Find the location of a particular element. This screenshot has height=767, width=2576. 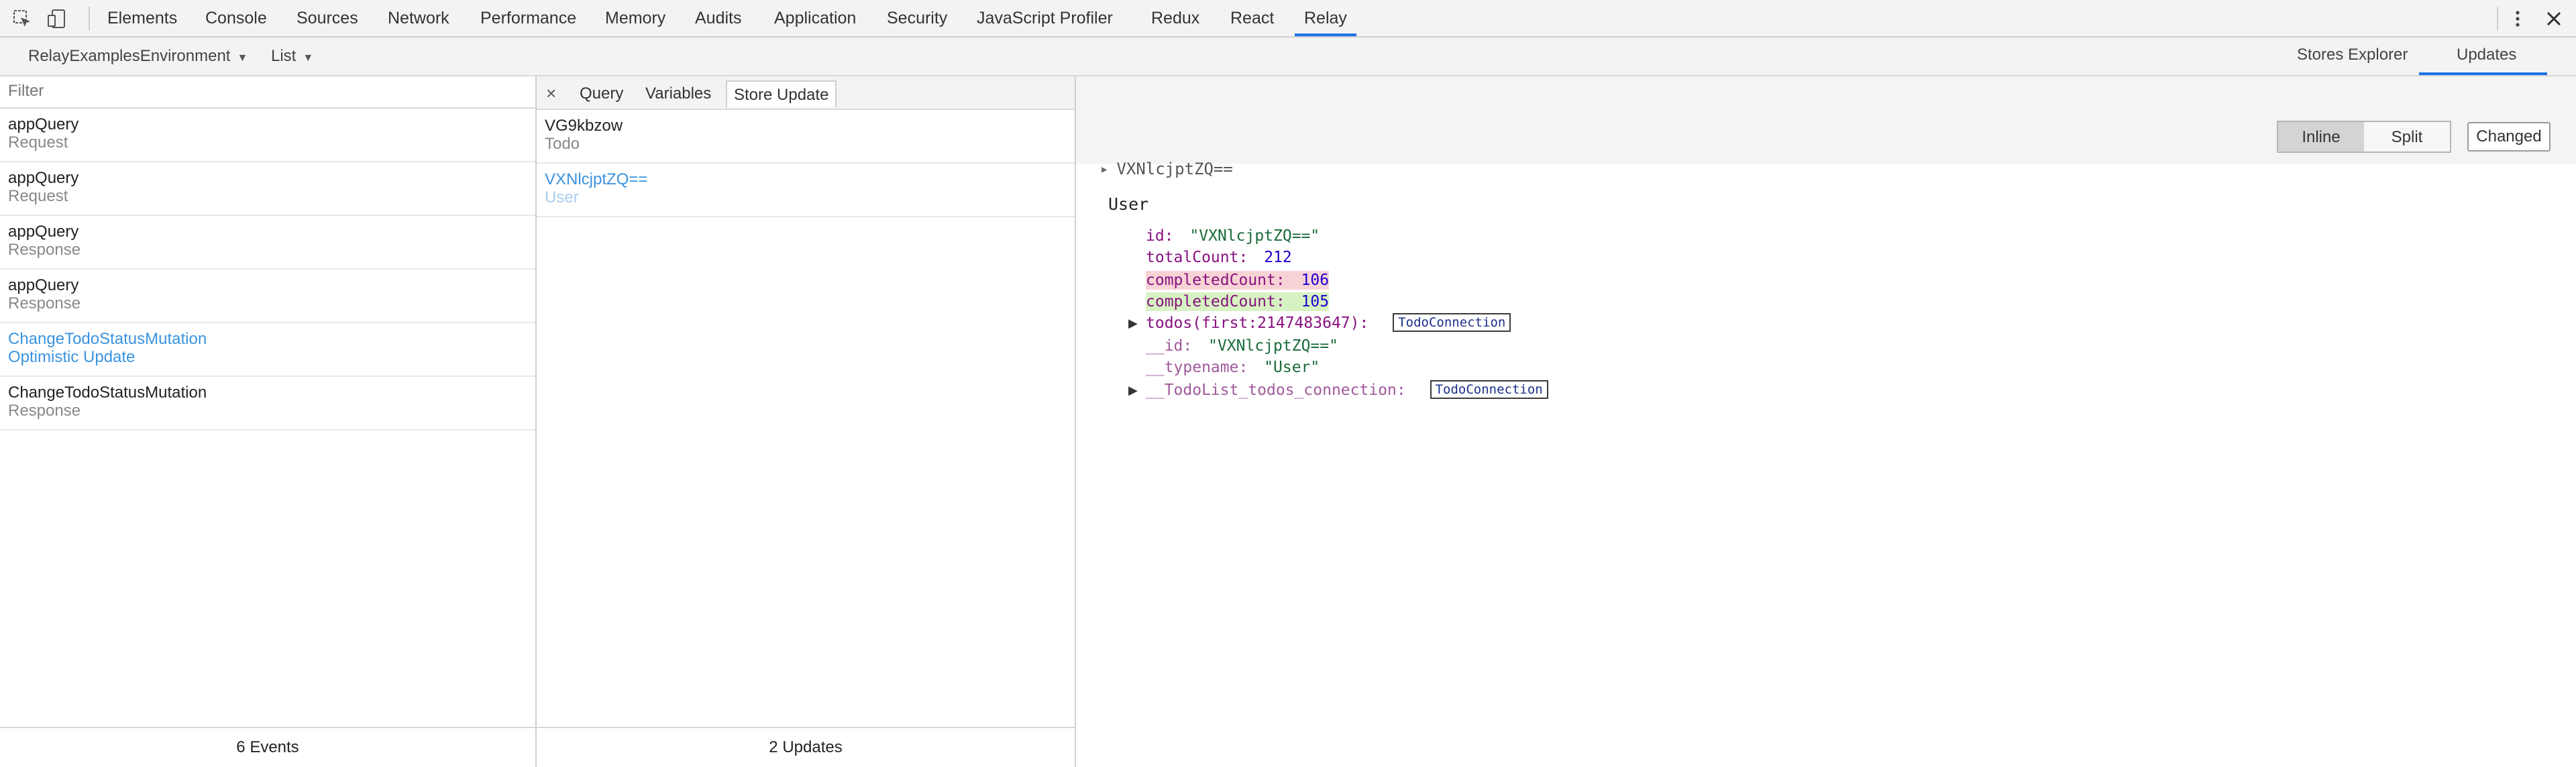

device-toolbar-icon is located at coordinates (57, 19).